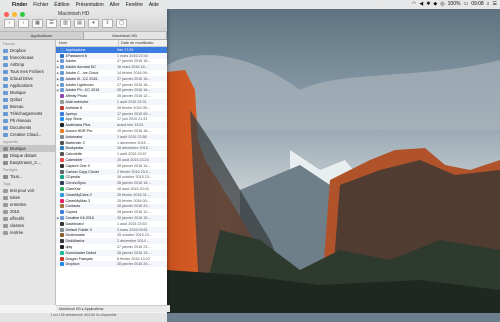 The width and height of the screenshot is (500, 322). I want to click on volume-icon: ◀, so click(421, 4).